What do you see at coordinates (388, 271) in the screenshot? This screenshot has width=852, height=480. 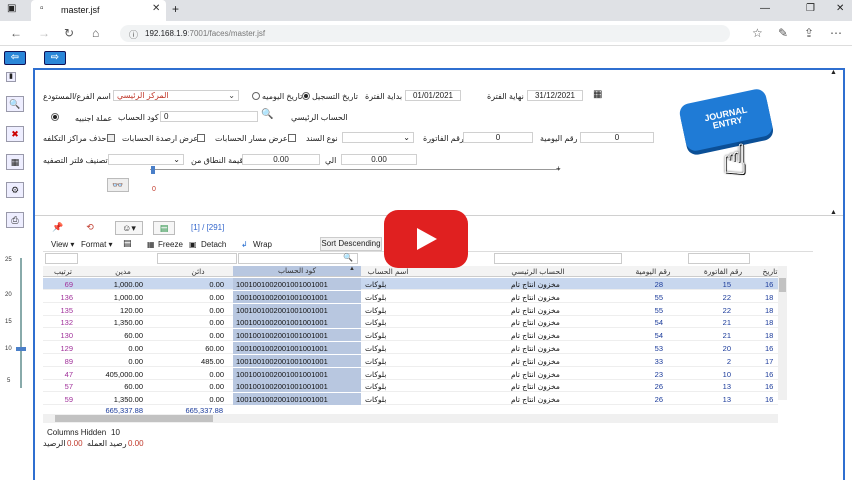 I see `col-account-name: اسم الحساب` at bounding box center [388, 271].